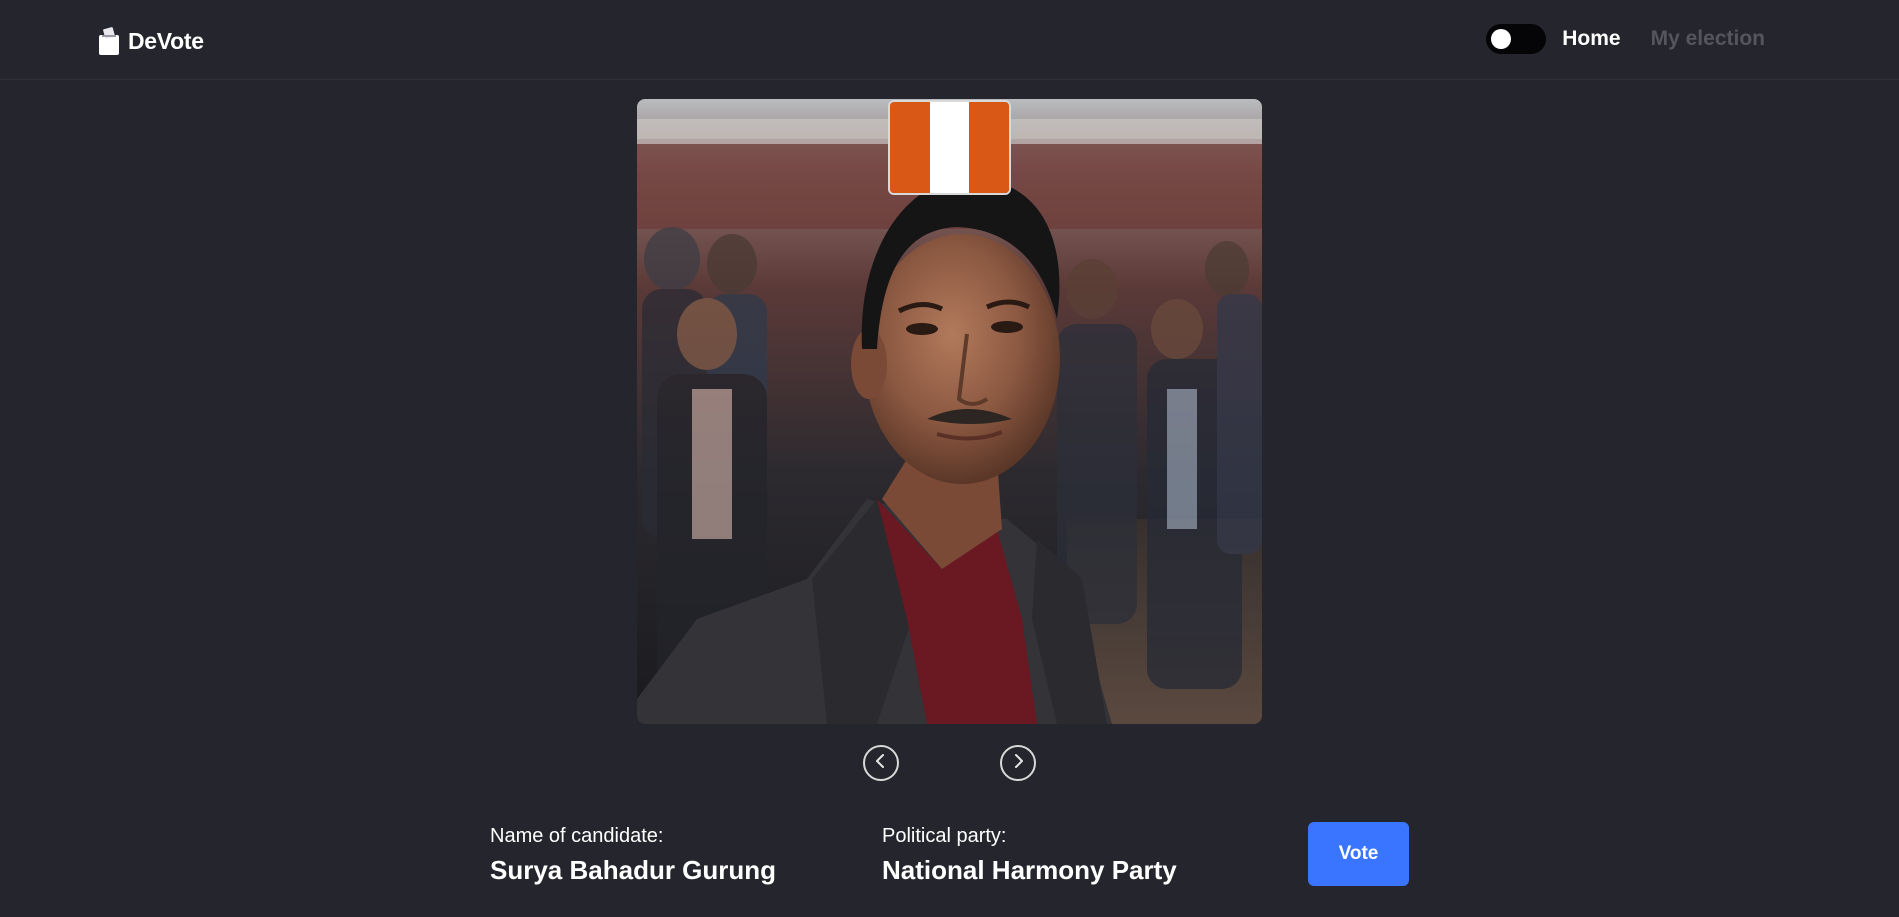 Image resolution: width=1899 pixels, height=917 pixels. What do you see at coordinates (577, 836) in the screenshot?
I see `candidate-name-label: Name of candidate:` at bounding box center [577, 836].